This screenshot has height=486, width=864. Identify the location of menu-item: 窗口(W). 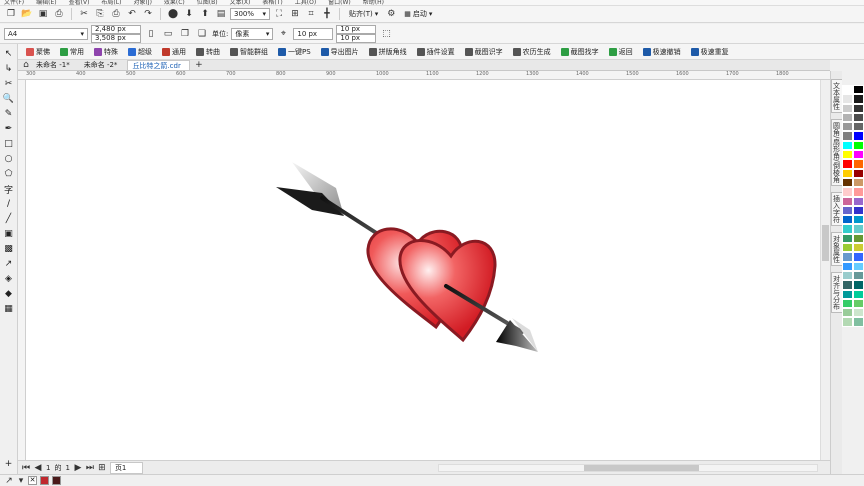
(339, 2).